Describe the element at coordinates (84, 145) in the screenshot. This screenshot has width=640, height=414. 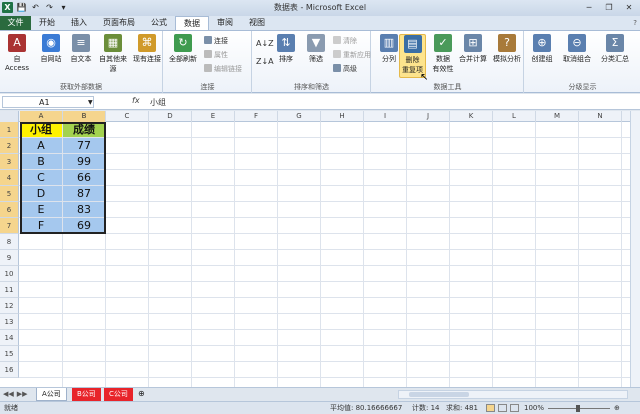
I see `table-cell: 77` at that location.